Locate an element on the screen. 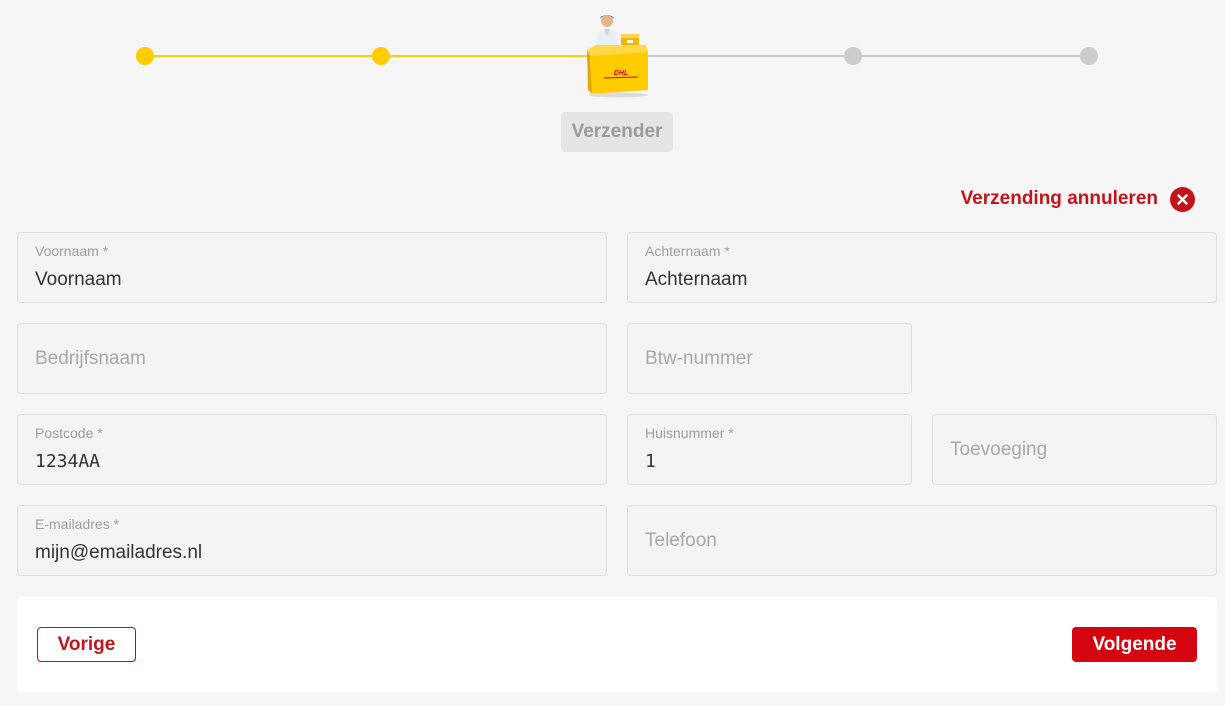  current-step-label: Verzender is located at coordinates (617, 132).